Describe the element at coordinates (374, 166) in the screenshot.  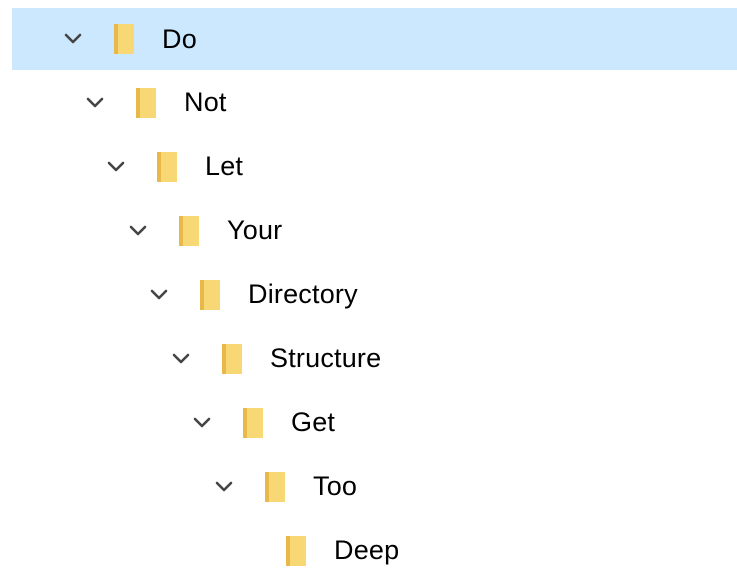
I see `tree-item-let: Let` at that location.